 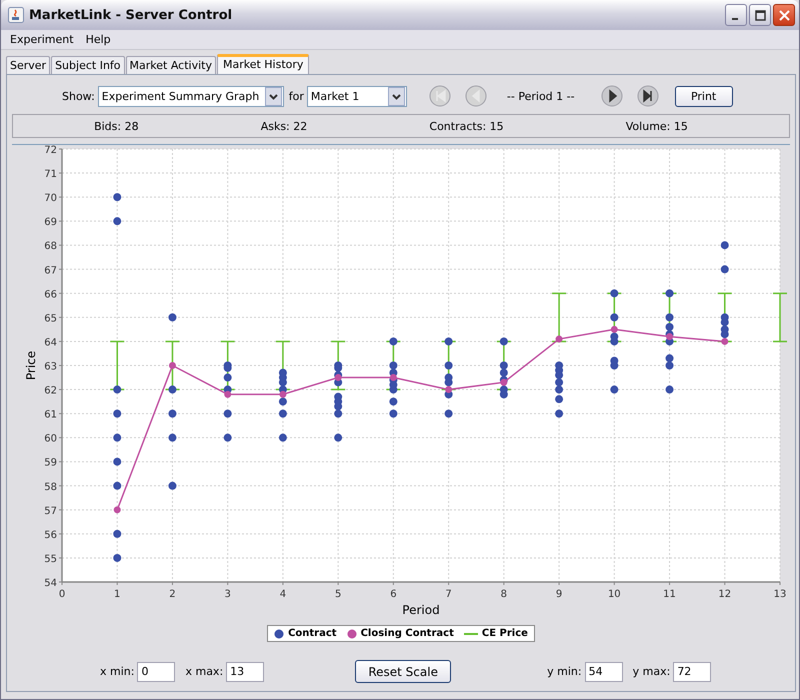 What do you see at coordinates (28, 65) in the screenshot?
I see `tab: Server` at bounding box center [28, 65].